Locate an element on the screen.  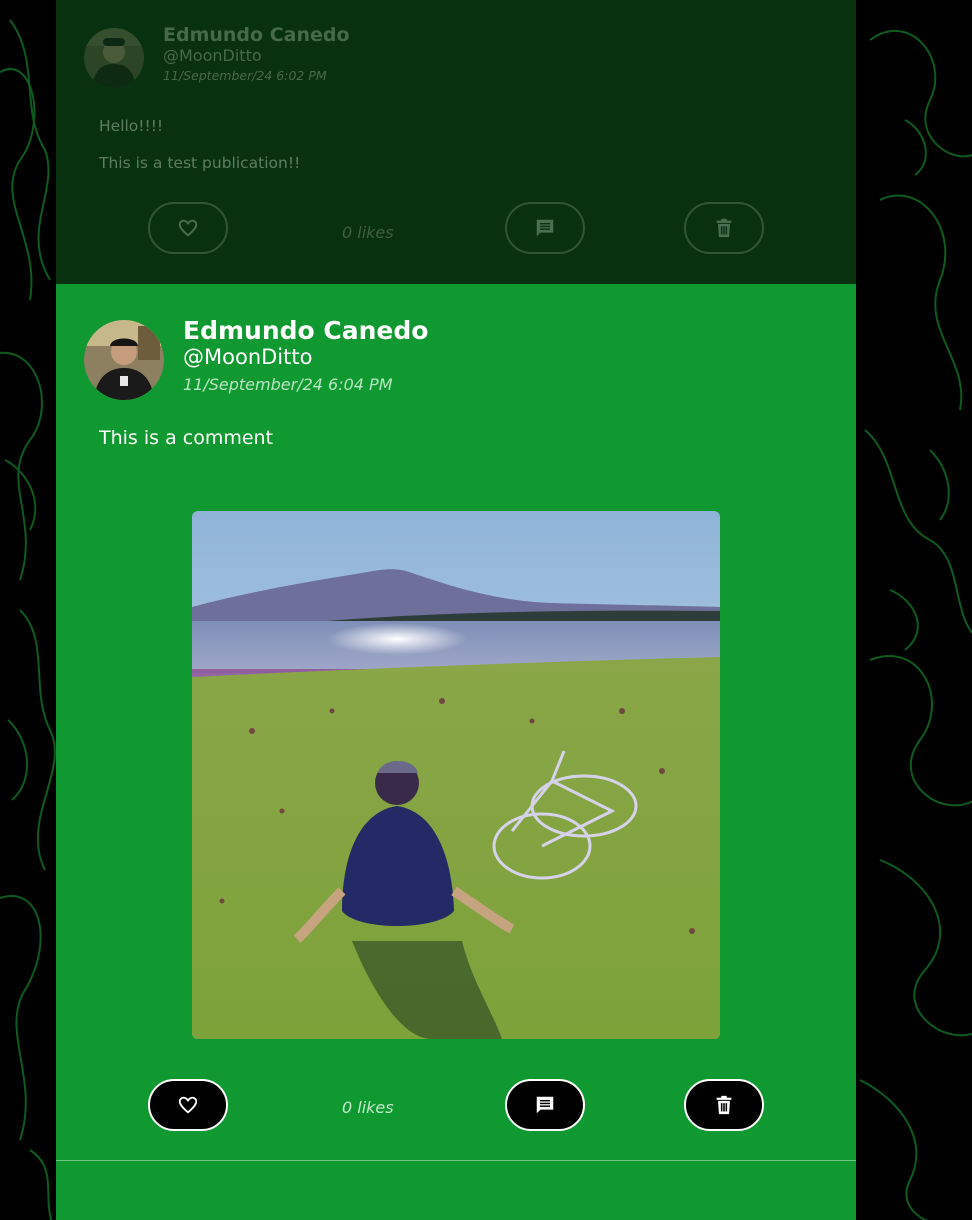
comment-date: 11/September/24 6:04 PM is located at coordinates (288, 384).